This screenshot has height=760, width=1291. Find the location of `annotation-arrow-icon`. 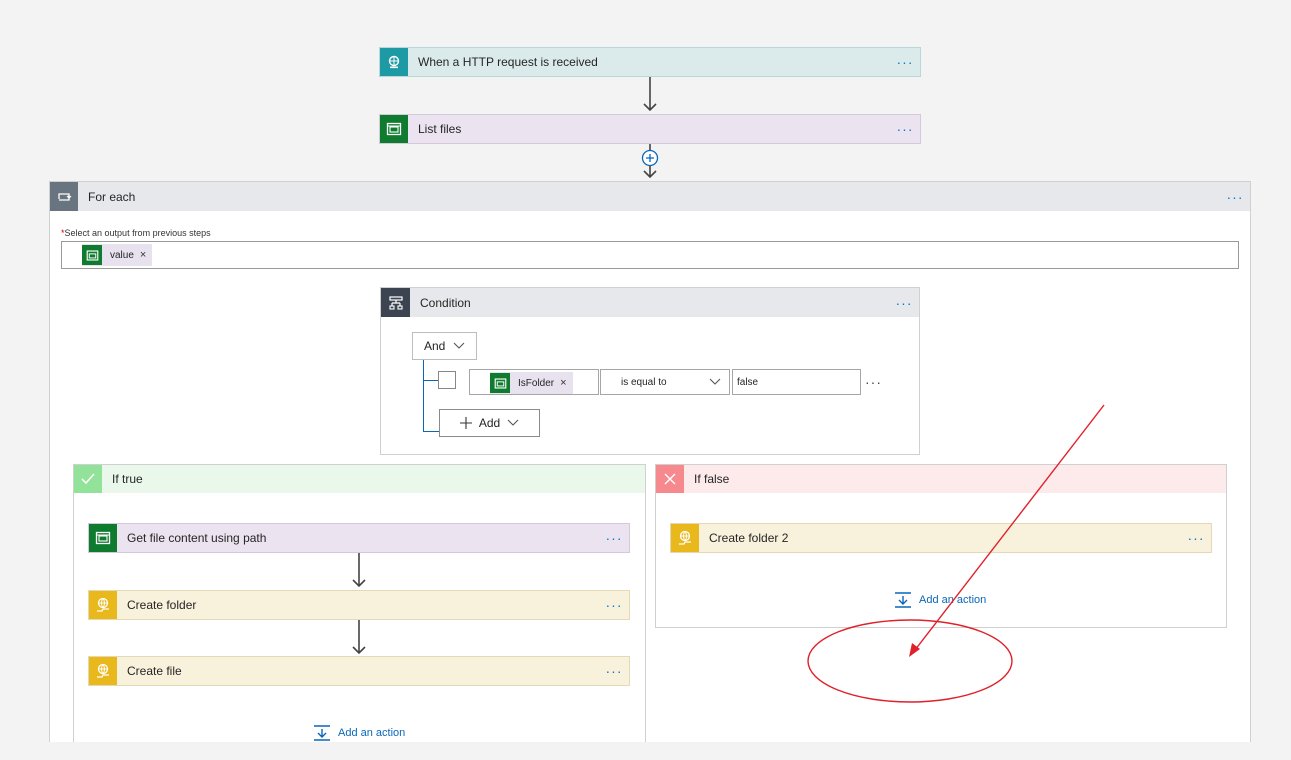

annotation-arrow-icon is located at coordinates (1007, 530).